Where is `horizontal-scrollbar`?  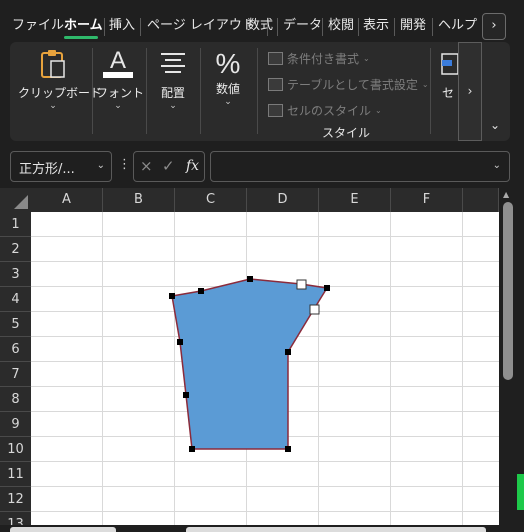
horizontal-scrollbar is located at coordinates (336, 529).